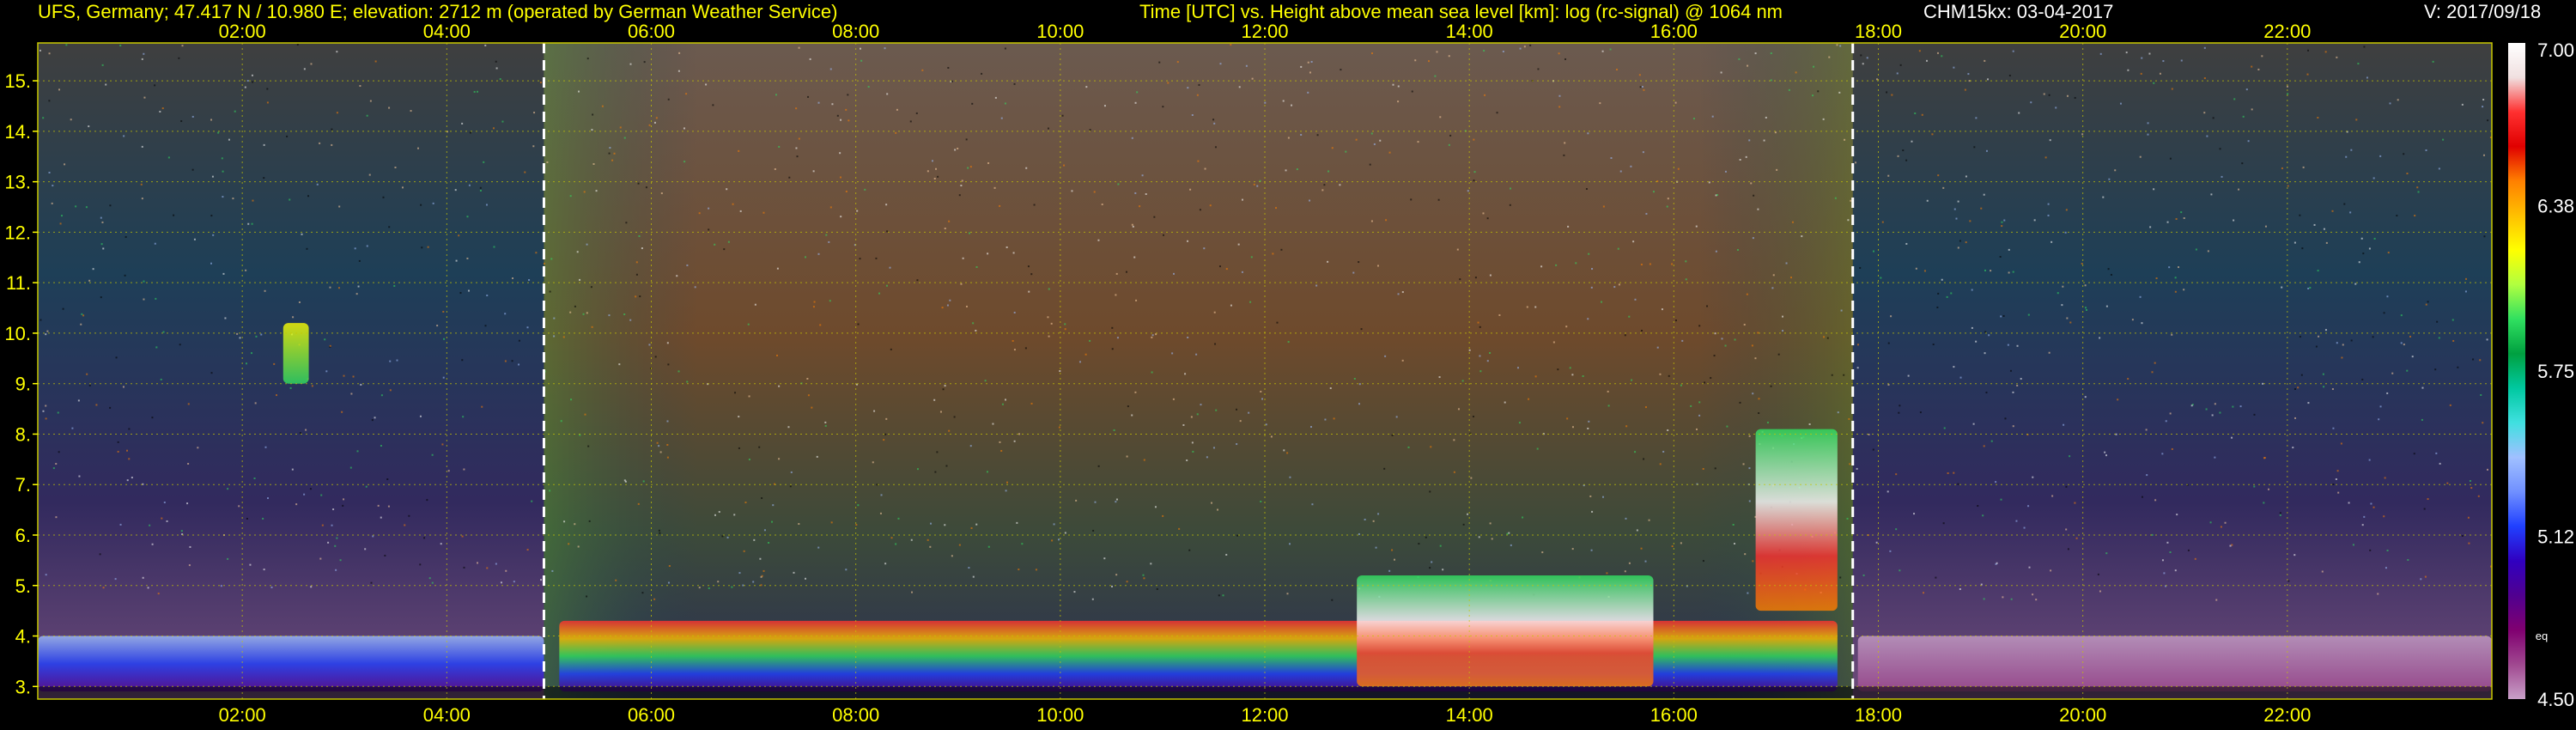 This screenshot has width=2576, height=730. Describe the element at coordinates (651, 715) in the screenshot. I see `x-tick-label-bottom: 06:00` at that location.